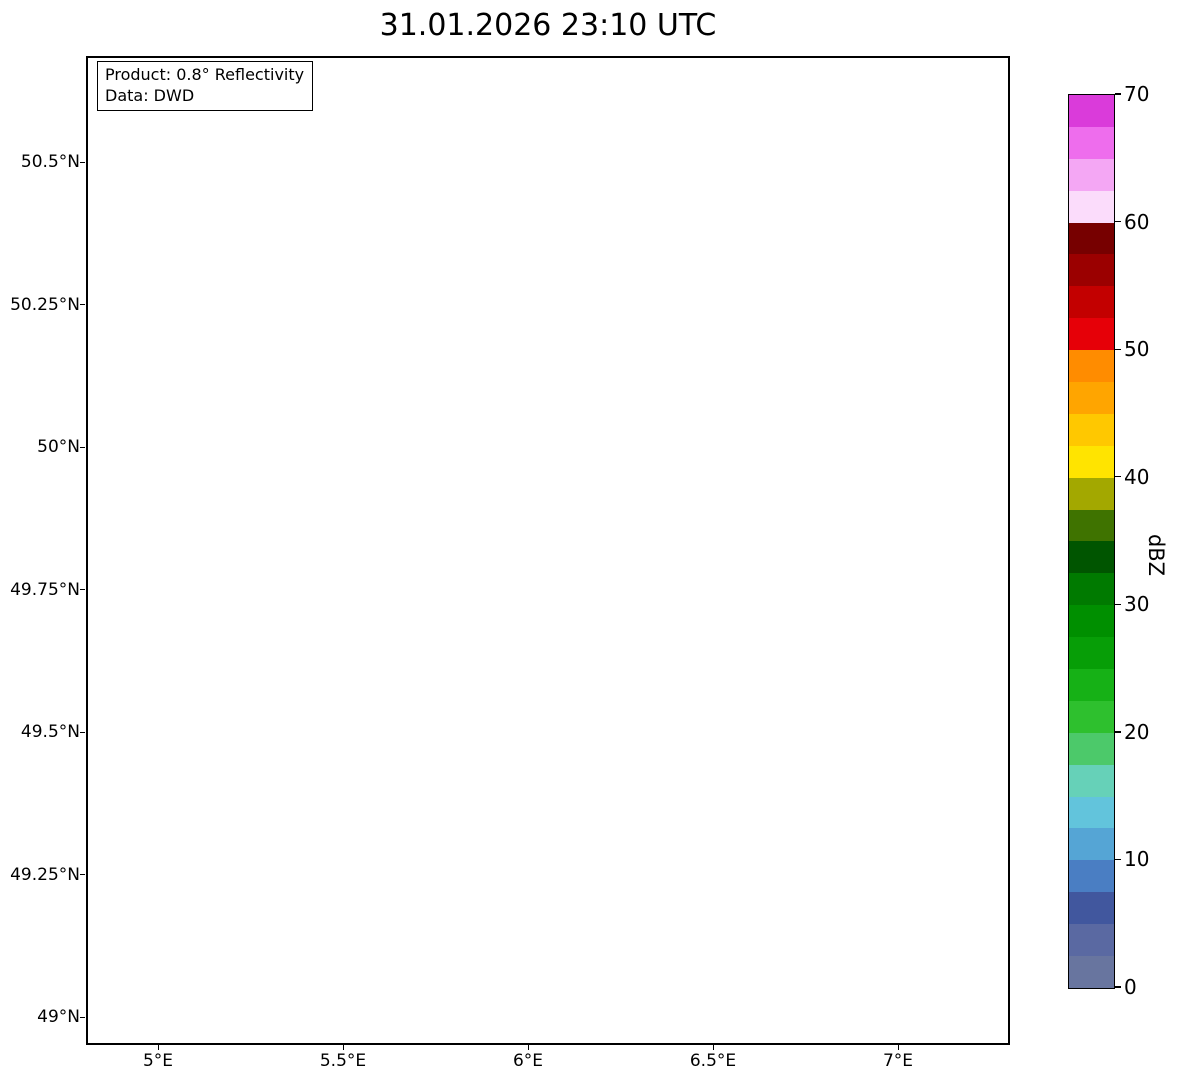 This screenshot has height=1081, width=1202. What do you see at coordinates (58, 1017) in the screenshot?
I see `y-tick-label: 49°N` at bounding box center [58, 1017].